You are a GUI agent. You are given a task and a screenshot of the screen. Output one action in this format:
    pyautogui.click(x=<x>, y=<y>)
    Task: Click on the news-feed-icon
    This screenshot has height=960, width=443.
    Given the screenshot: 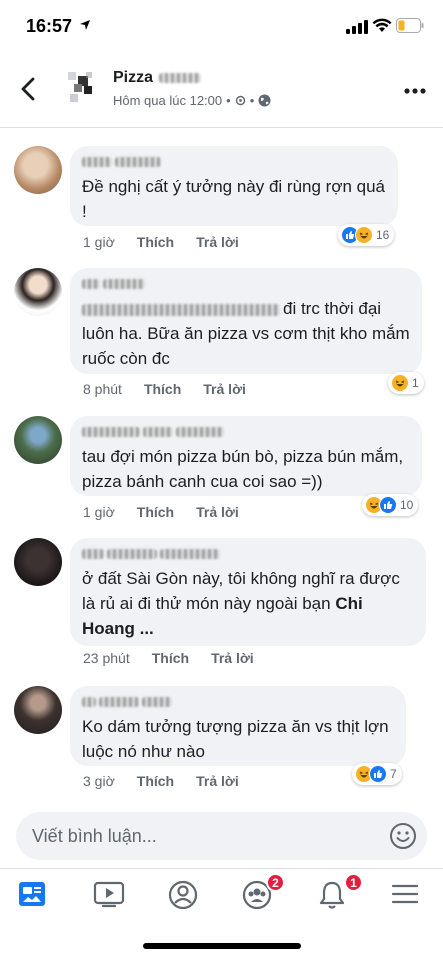 What is the action you would take?
    pyautogui.click(x=32, y=894)
    